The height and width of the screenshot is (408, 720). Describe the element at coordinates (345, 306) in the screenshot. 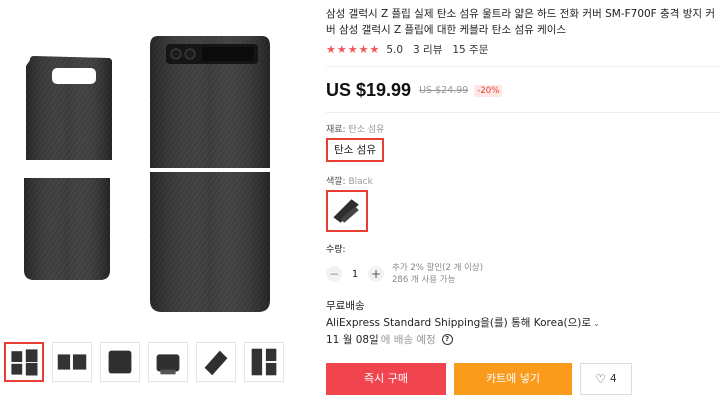

I see `free-shipping-title: 무료배송` at that location.